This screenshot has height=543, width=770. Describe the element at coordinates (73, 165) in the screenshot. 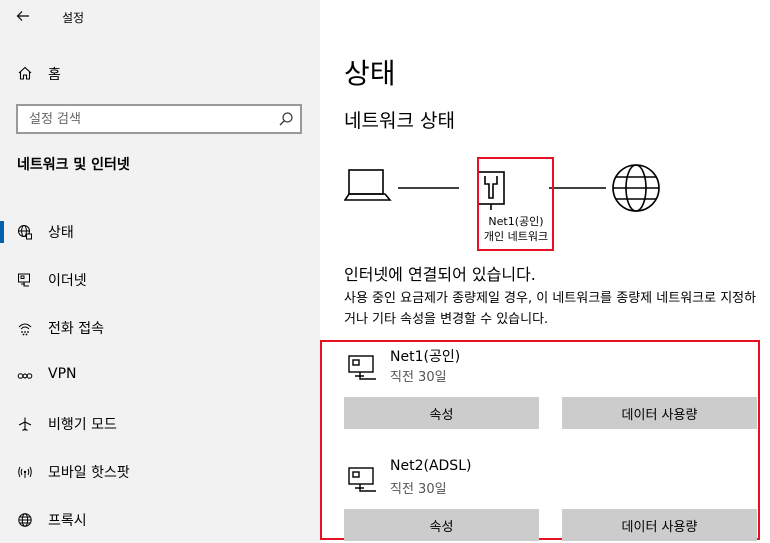

I see `section-title: 네트워크 및 인터넷` at that location.